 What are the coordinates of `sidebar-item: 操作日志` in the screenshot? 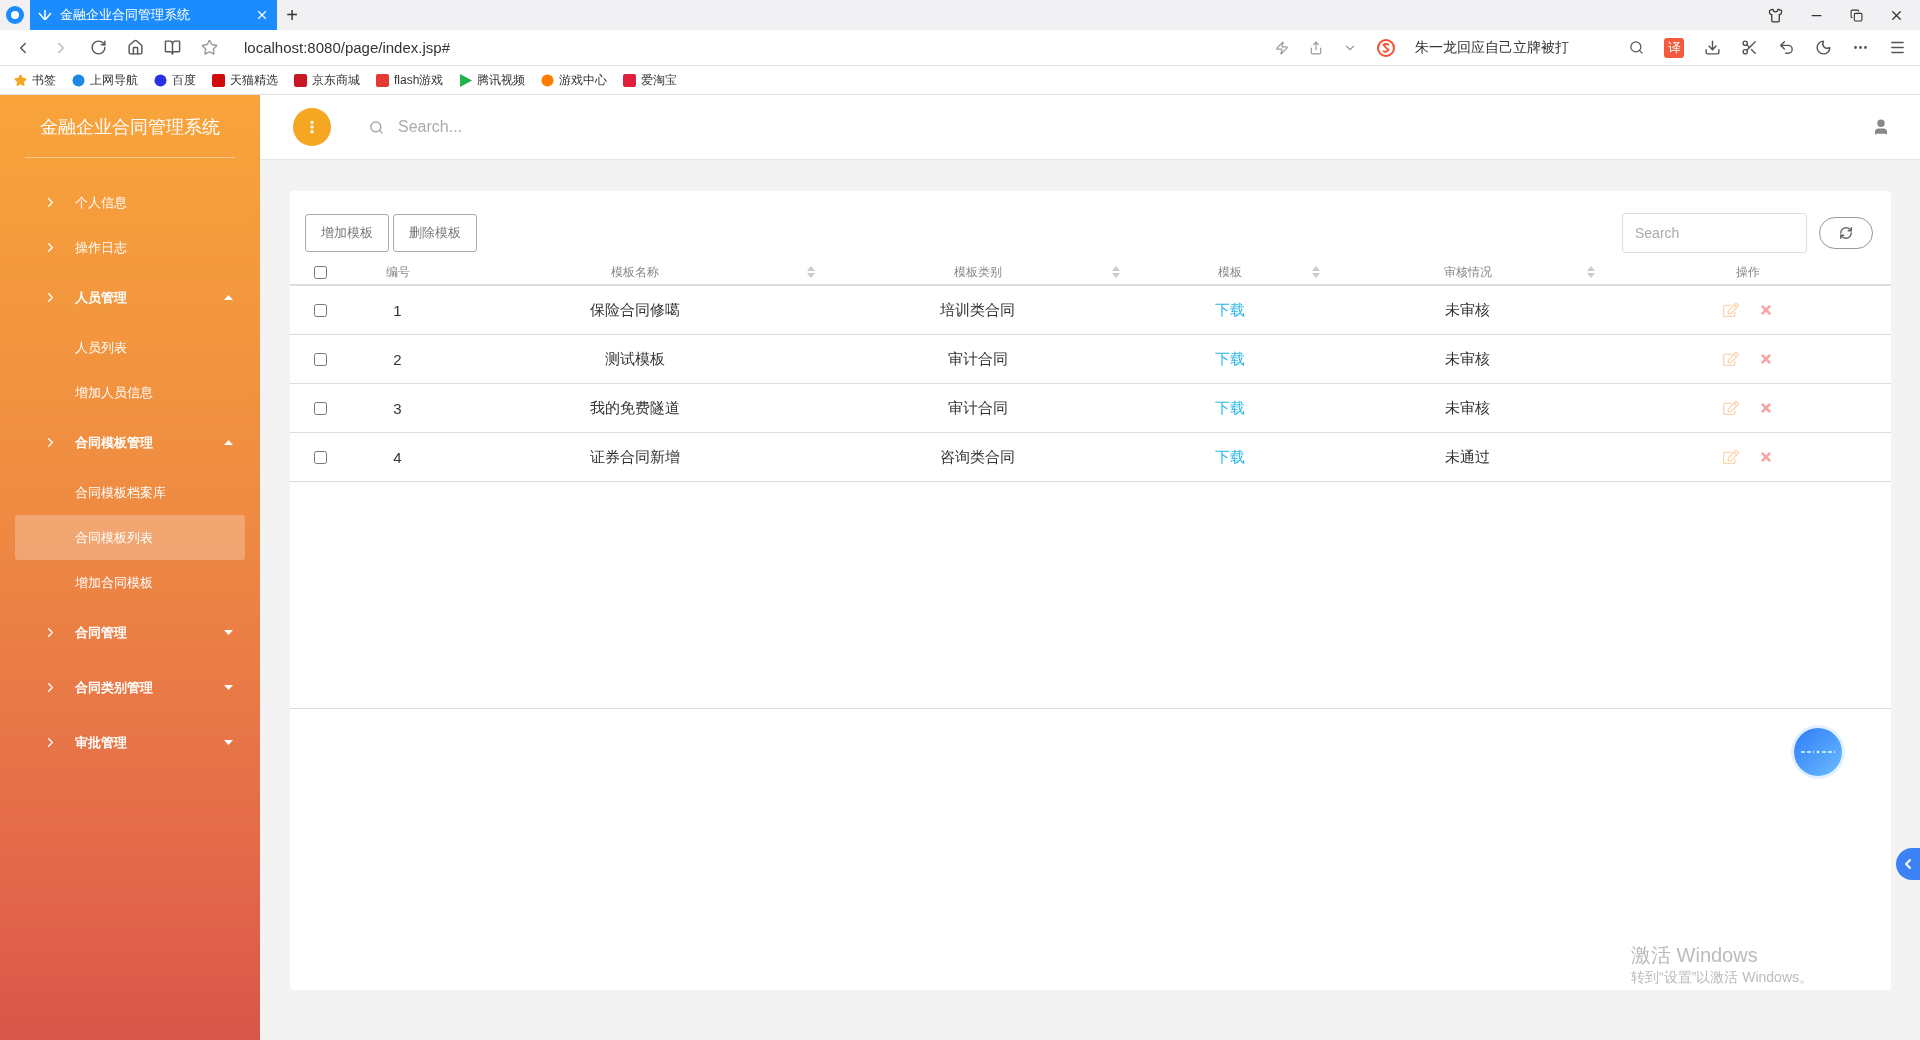 It's located at (130, 247).